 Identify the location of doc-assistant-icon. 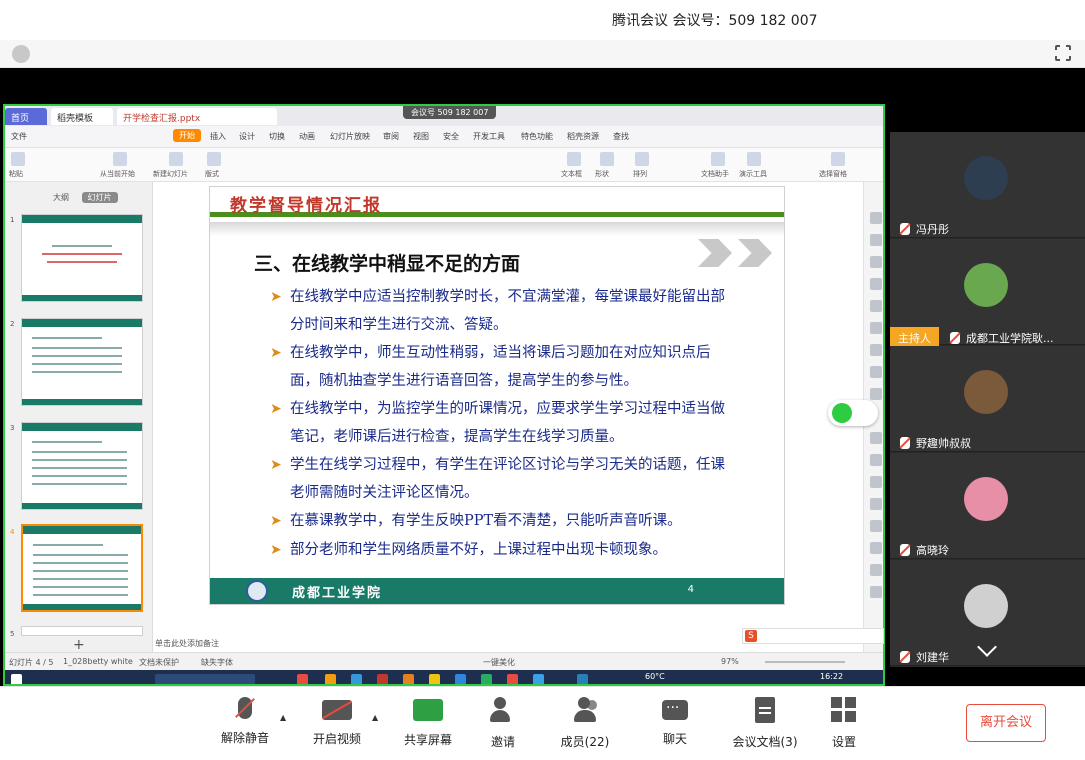
(718, 159).